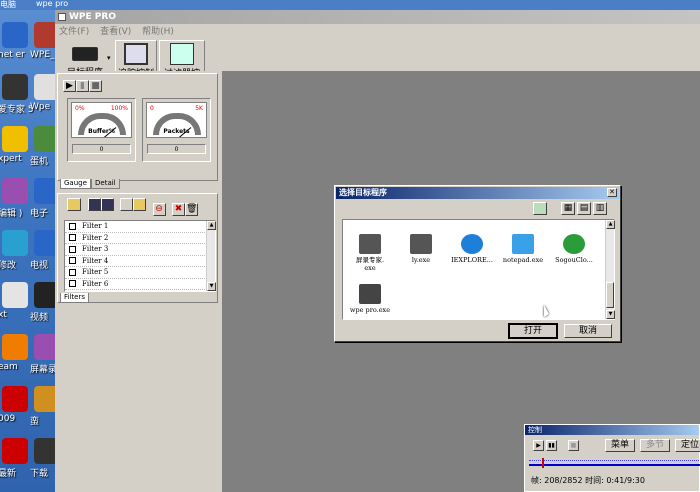  What do you see at coordinates (600, 208) in the screenshot?
I see `details-view-icon: ▥` at bounding box center [600, 208].